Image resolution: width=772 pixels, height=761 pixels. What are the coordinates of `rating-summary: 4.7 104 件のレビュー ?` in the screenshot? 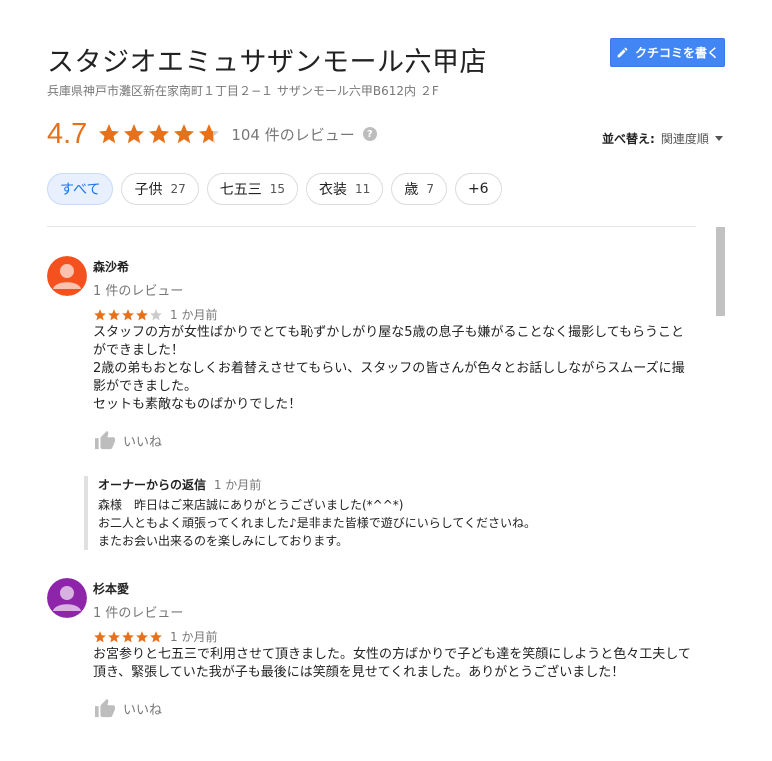 It's located at (212, 134).